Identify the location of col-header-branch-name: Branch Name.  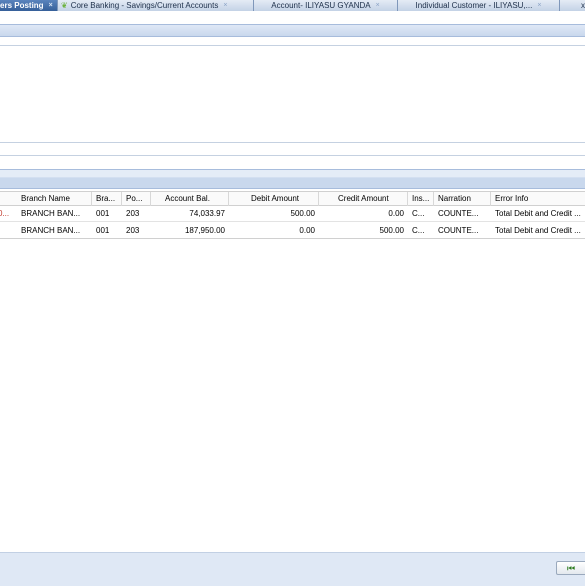
(46, 199).